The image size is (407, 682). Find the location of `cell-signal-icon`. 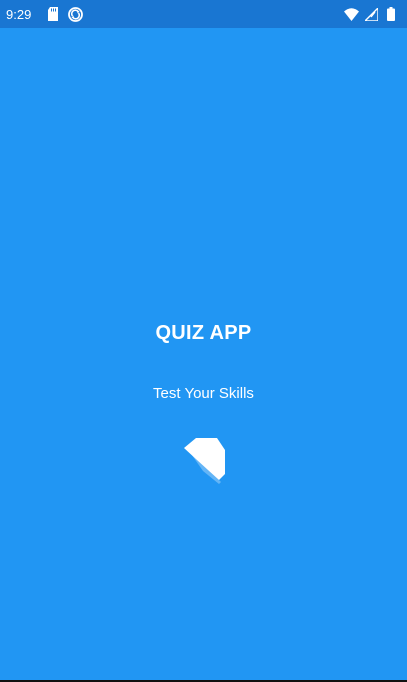

cell-signal-icon is located at coordinates (371, 14).